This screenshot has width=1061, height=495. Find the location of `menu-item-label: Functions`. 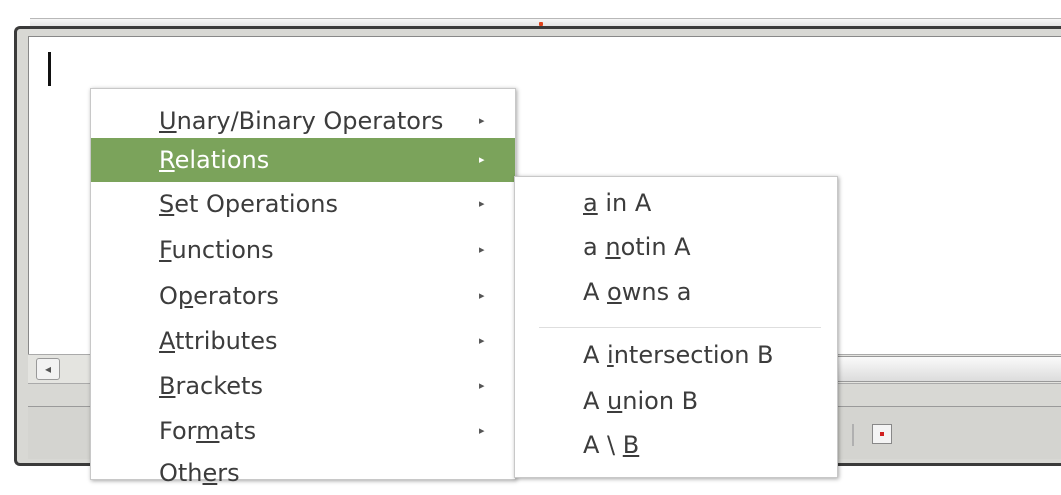

menu-item-label: Functions is located at coordinates (216, 250).